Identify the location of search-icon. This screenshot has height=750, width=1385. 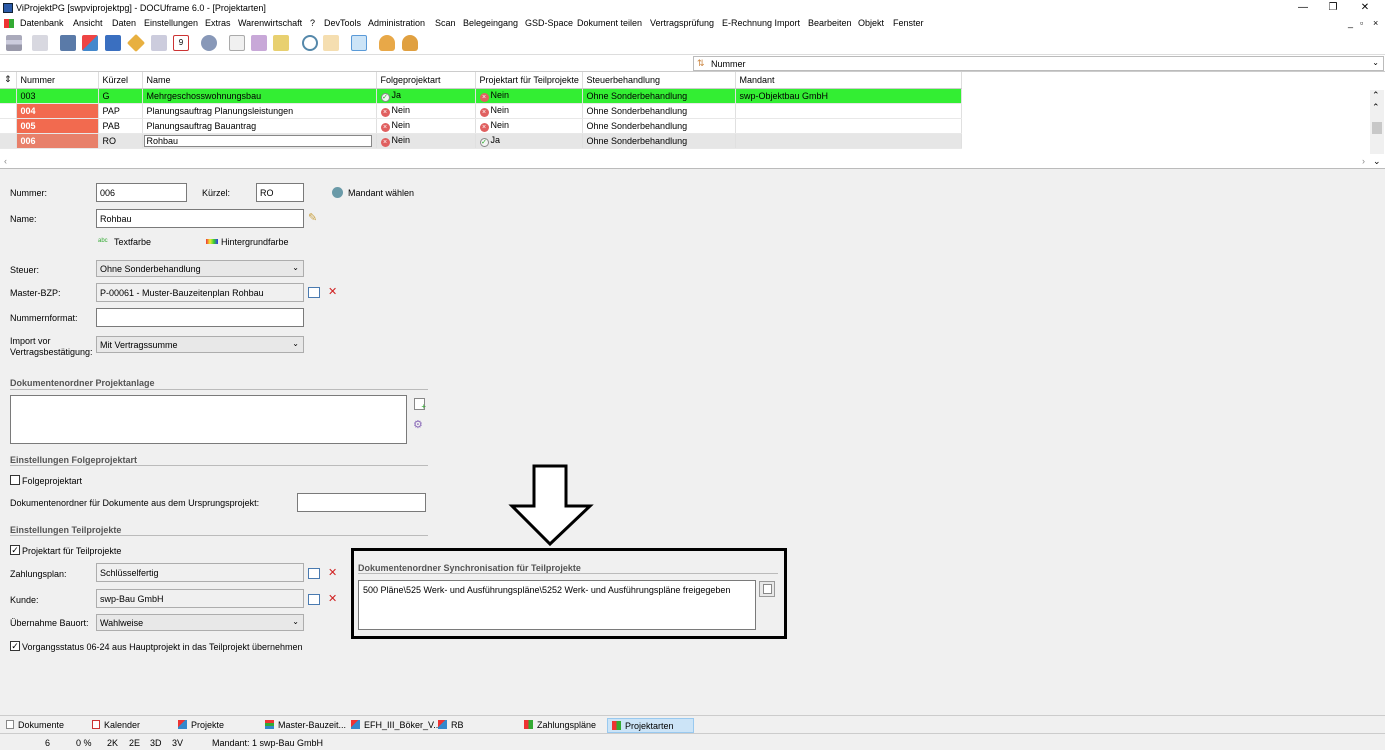
(310, 43).